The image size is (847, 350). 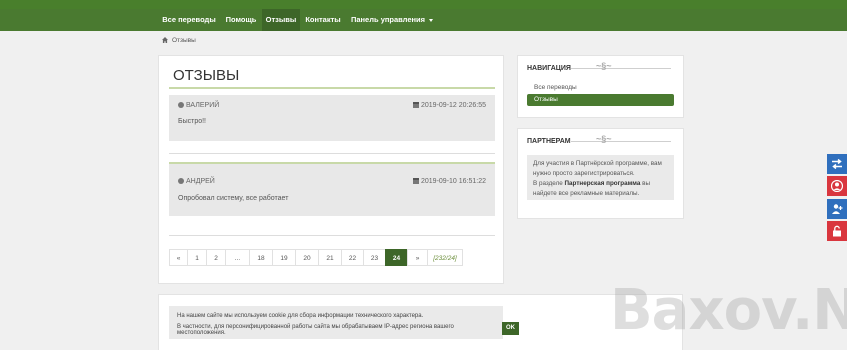 What do you see at coordinates (388, 19) in the screenshot?
I see `nav-control-panel-label: Панель управления` at bounding box center [388, 19].